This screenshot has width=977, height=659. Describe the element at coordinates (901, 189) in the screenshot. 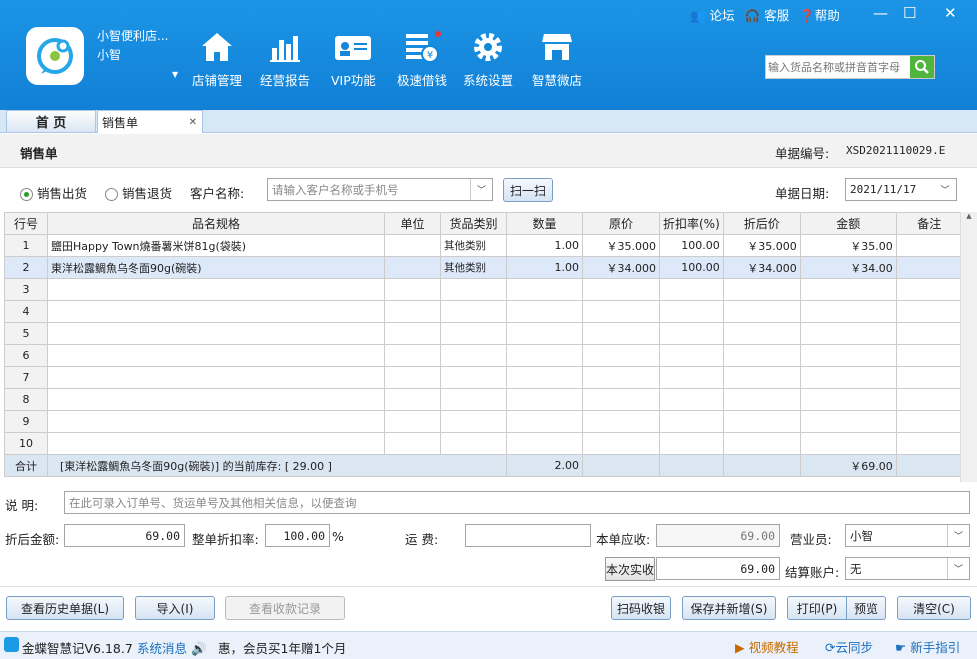

I see `date-picker: 2021/11/17 ﹀` at that location.